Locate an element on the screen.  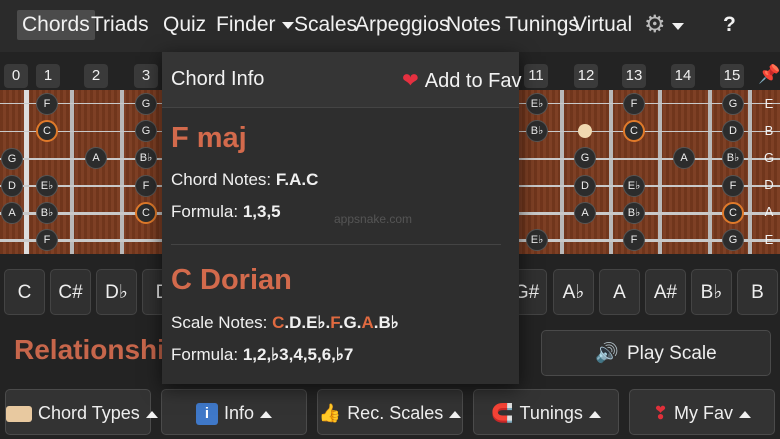
open-string-note: G is located at coordinates (12, 159).